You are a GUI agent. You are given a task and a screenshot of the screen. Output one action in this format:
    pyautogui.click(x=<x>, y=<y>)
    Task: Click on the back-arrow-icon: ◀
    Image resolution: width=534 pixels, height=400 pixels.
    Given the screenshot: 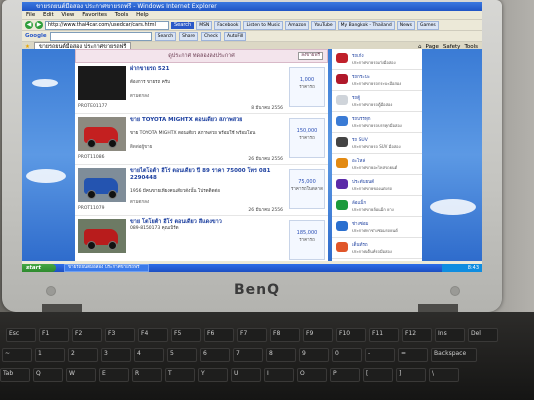 What is the action you would take?
    pyautogui.click(x=29, y=25)
    